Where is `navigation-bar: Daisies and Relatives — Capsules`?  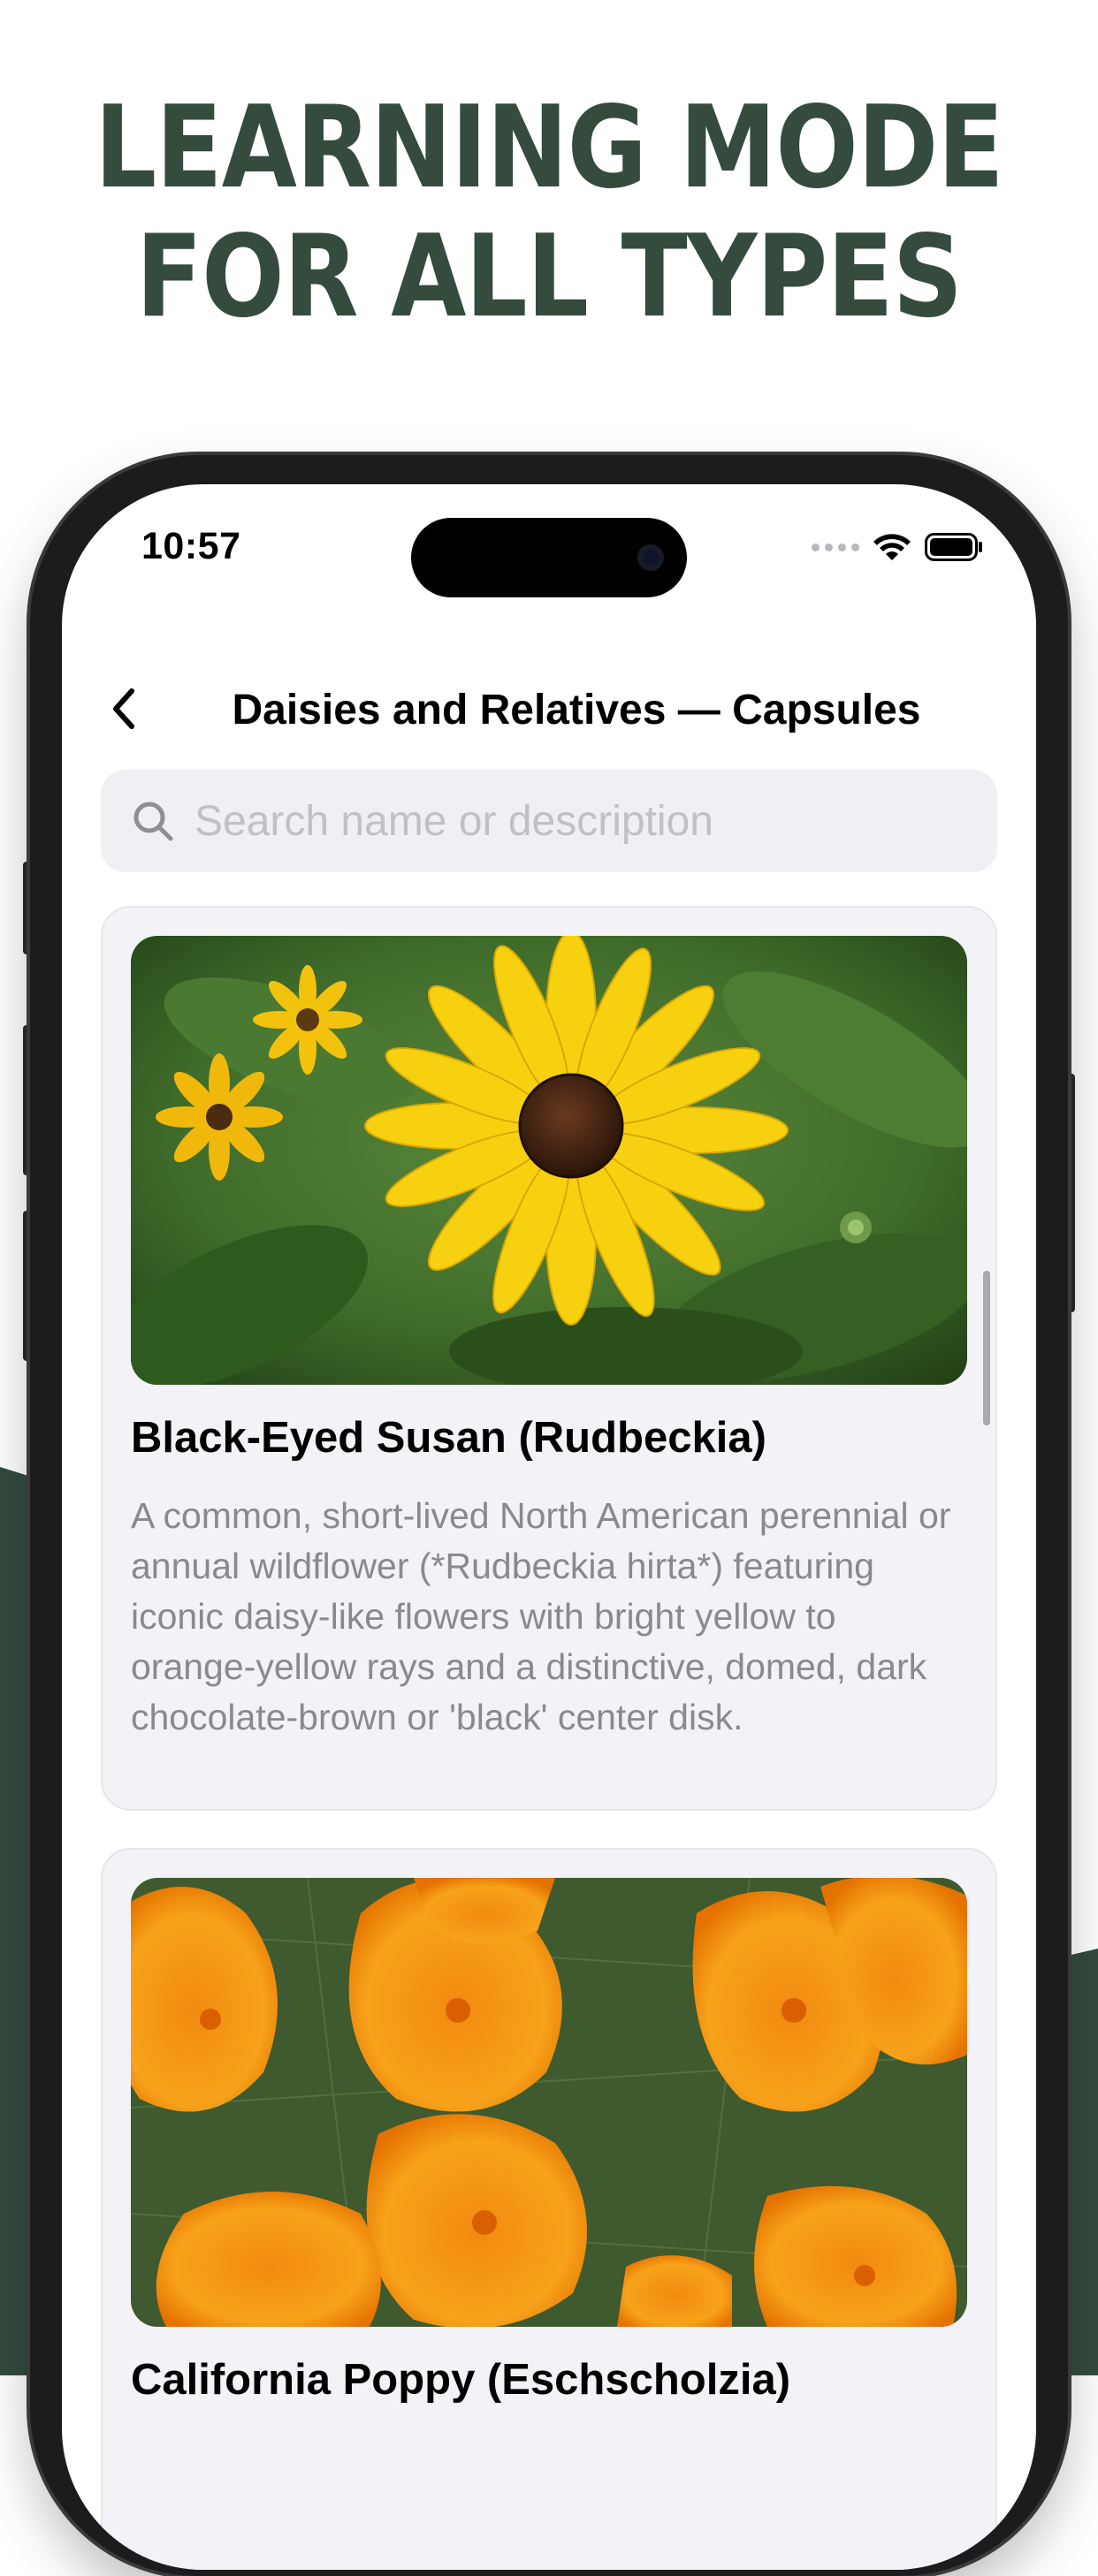
navigation-bar: Daisies and Relatives — Capsules is located at coordinates (549, 709).